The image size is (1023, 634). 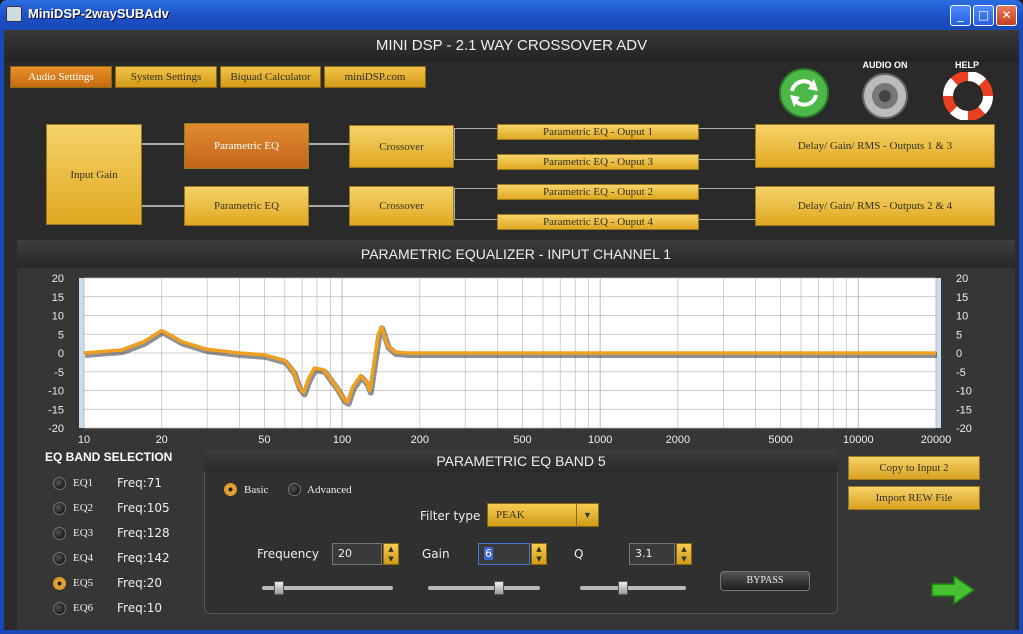 I want to click on frequency-stepper: ▲ ▼, so click(x=391, y=554).